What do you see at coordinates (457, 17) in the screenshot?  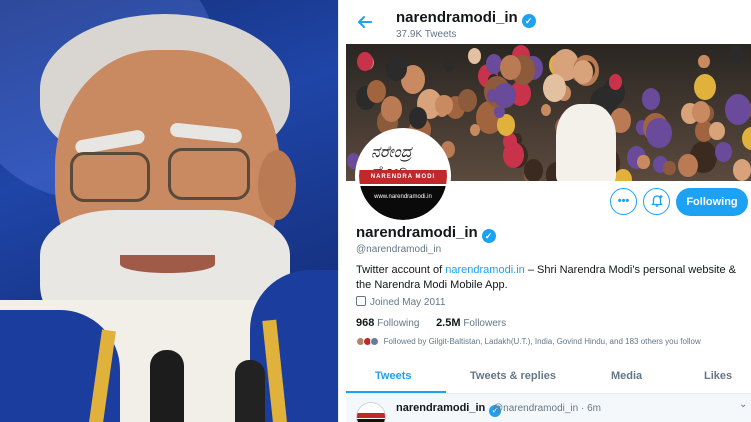 I see `header-name-text: narendramodi_in` at bounding box center [457, 17].